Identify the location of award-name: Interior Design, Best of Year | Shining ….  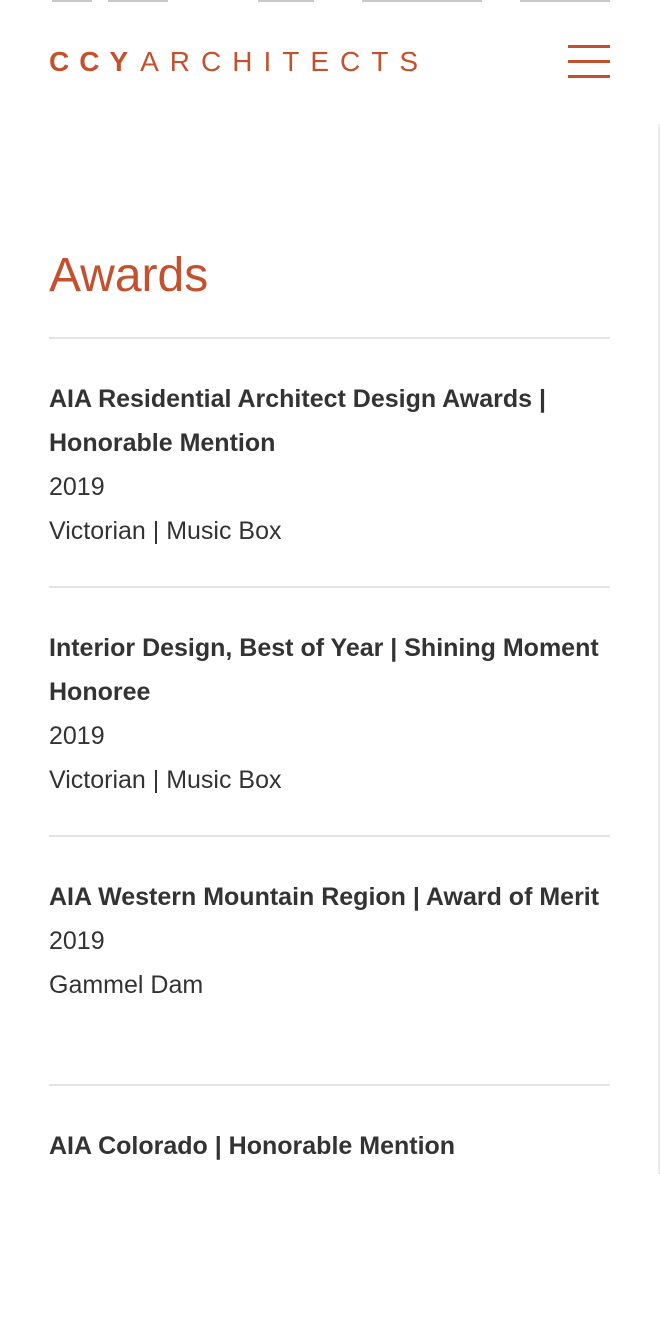
(324, 670).